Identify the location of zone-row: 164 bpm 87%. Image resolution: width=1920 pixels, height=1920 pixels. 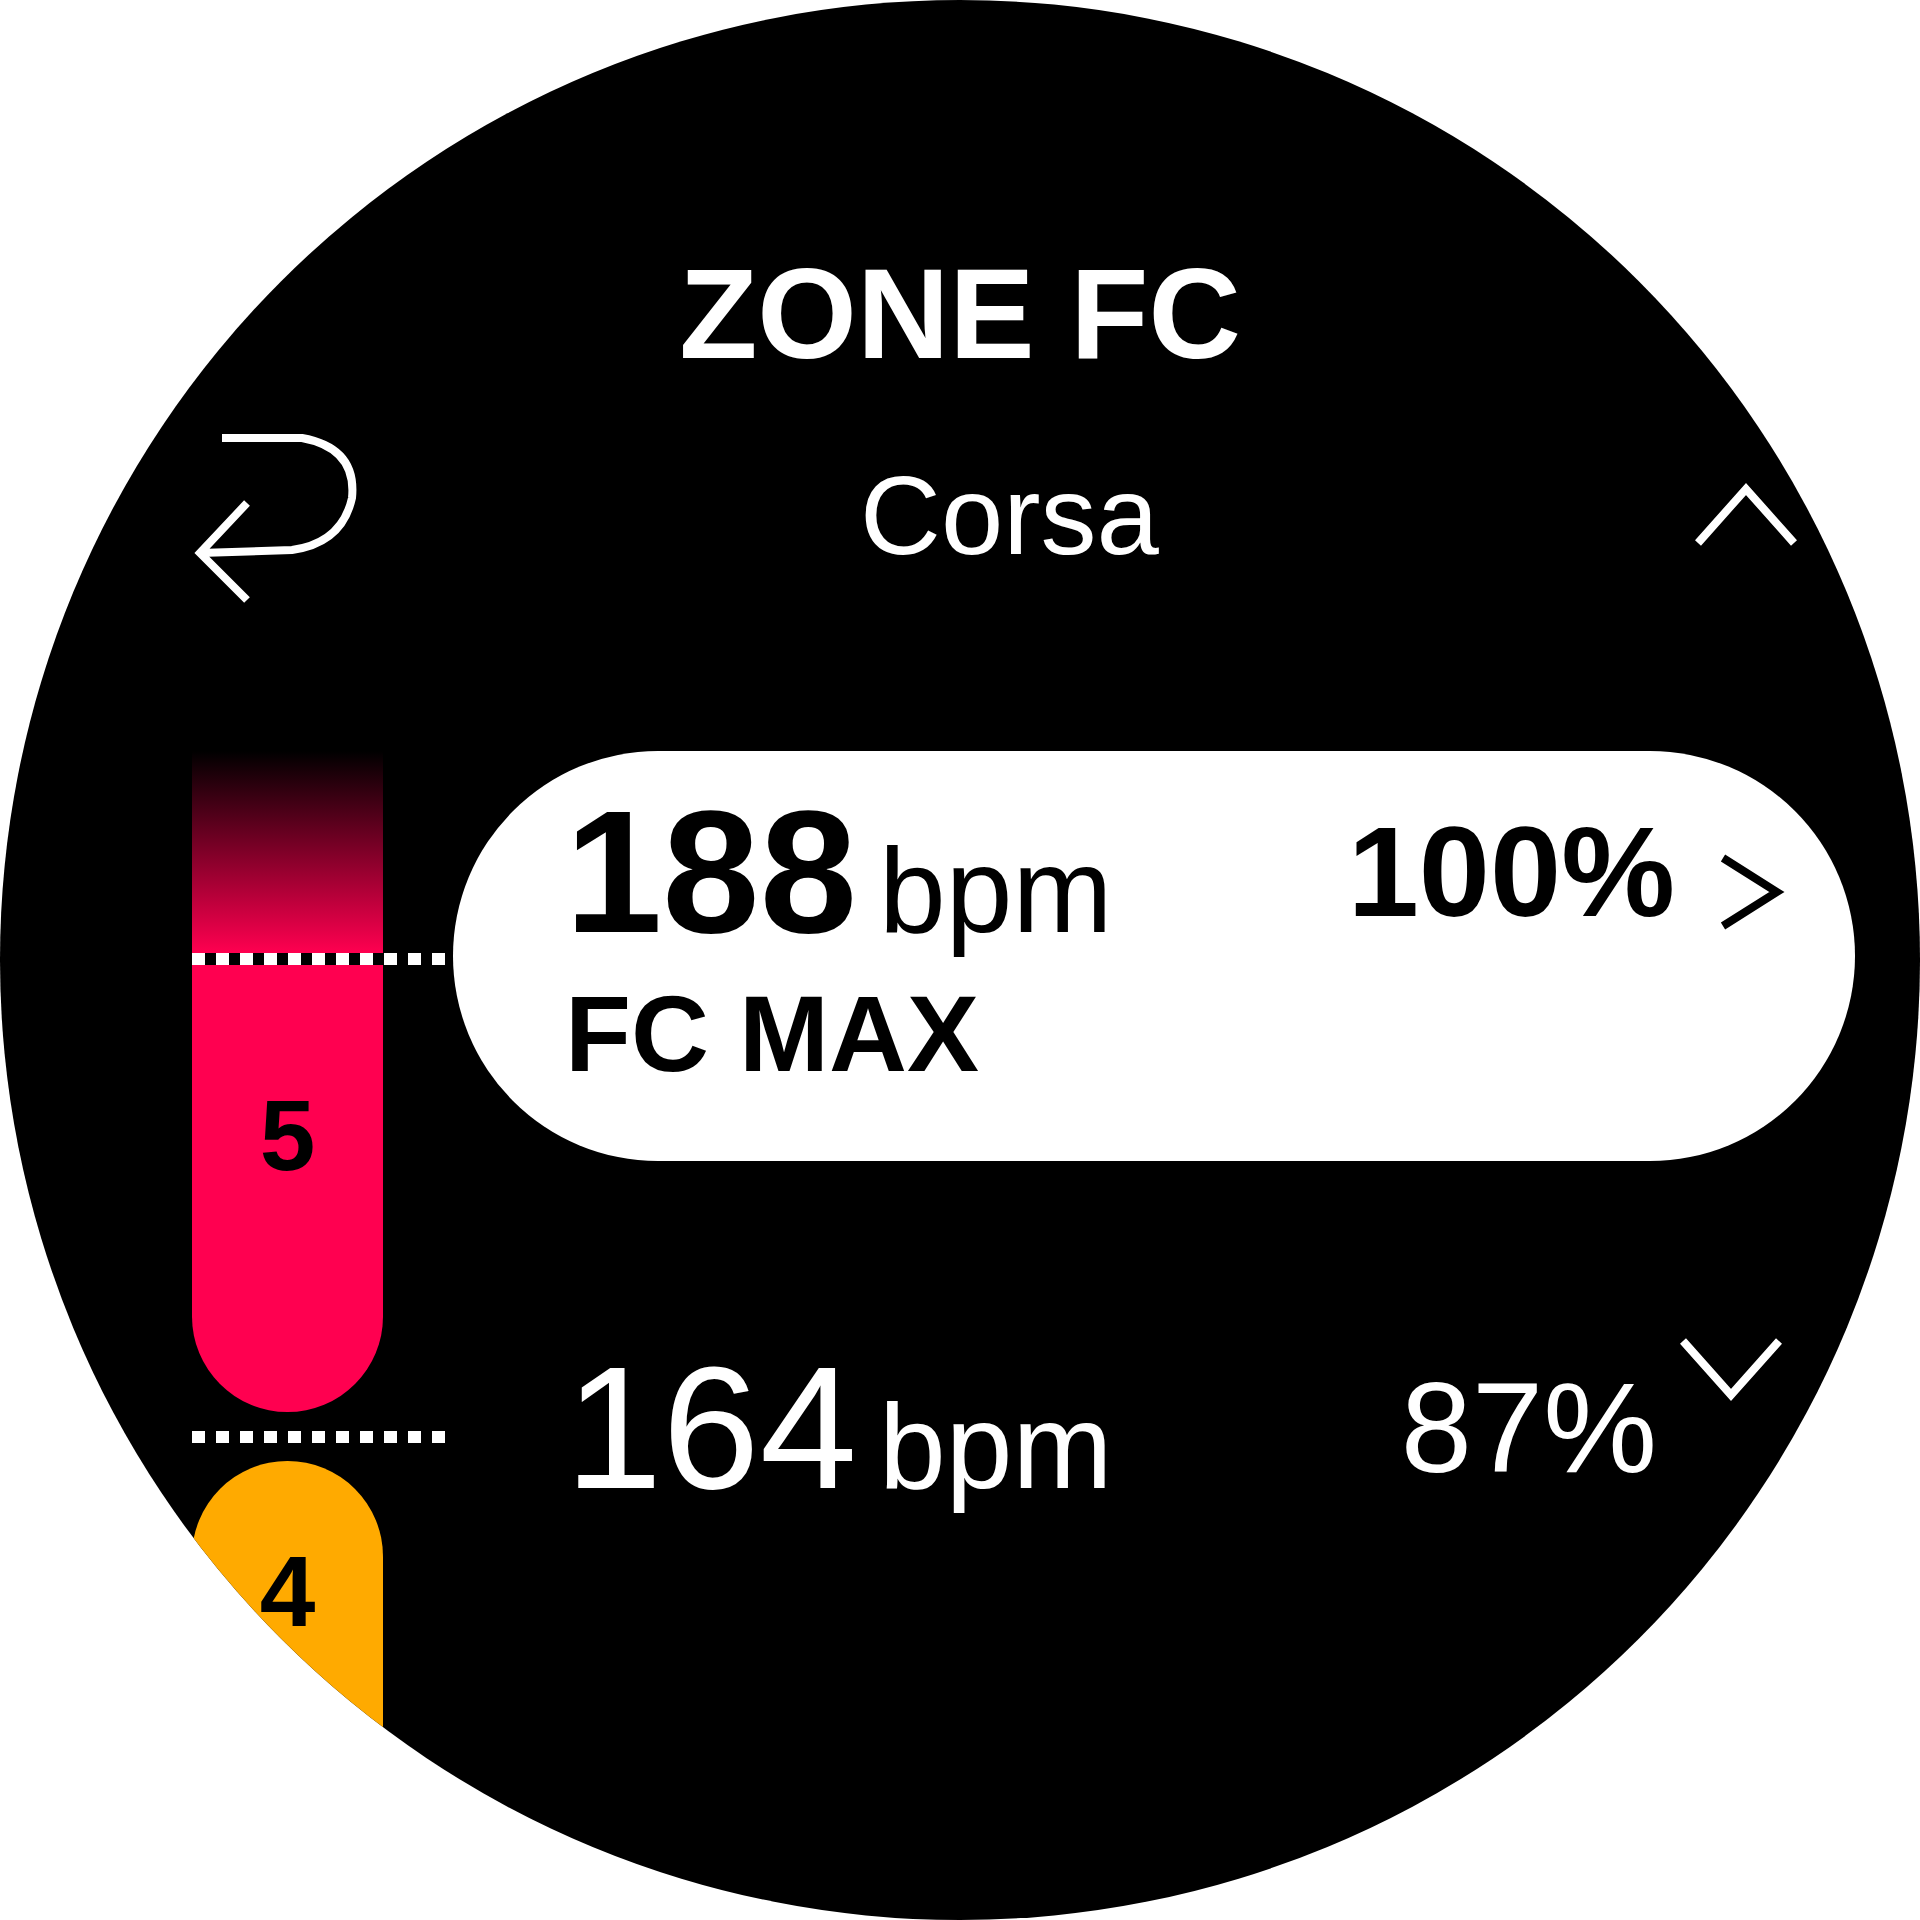
(1154, 1428).